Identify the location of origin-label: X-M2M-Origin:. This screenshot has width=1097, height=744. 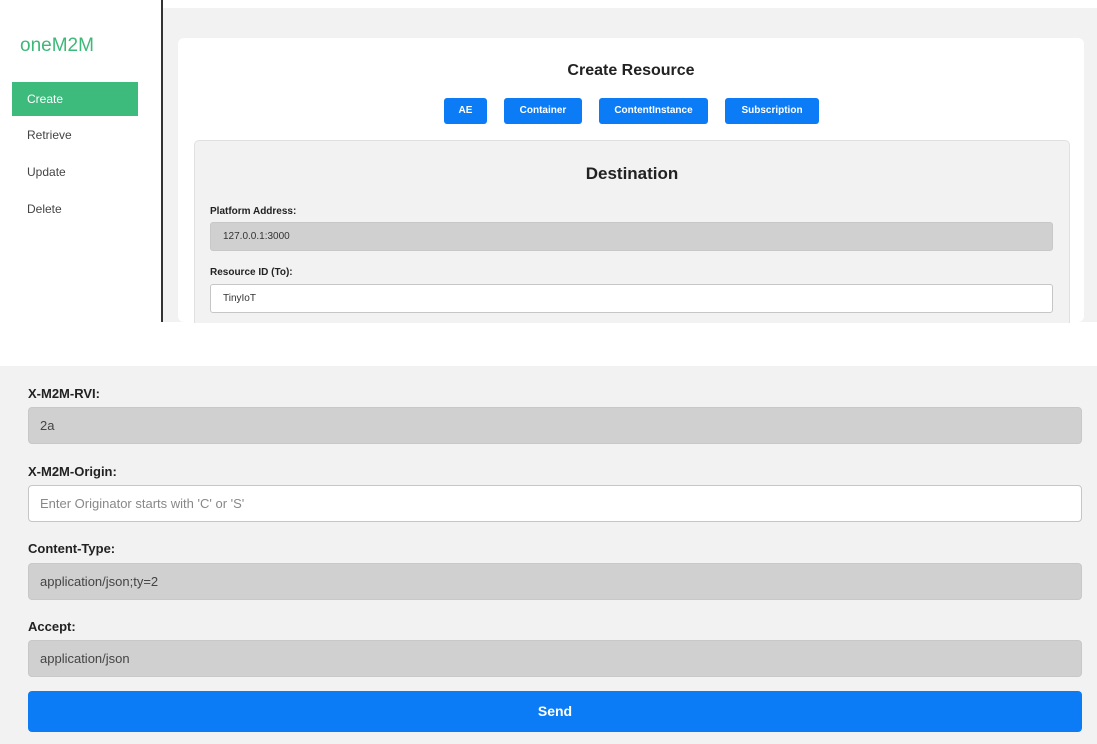
(72, 471).